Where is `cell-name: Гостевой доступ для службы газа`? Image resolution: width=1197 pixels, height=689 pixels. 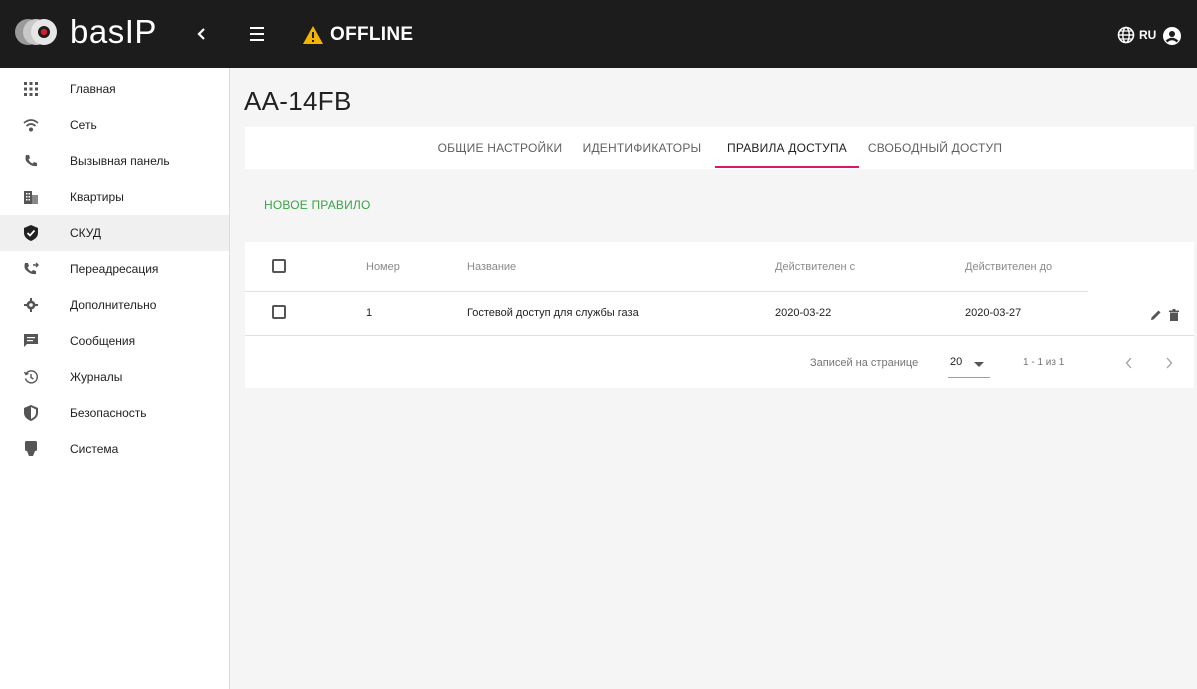
cell-name: Гостевой доступ для службы газа is located at coordinates (553, 313).